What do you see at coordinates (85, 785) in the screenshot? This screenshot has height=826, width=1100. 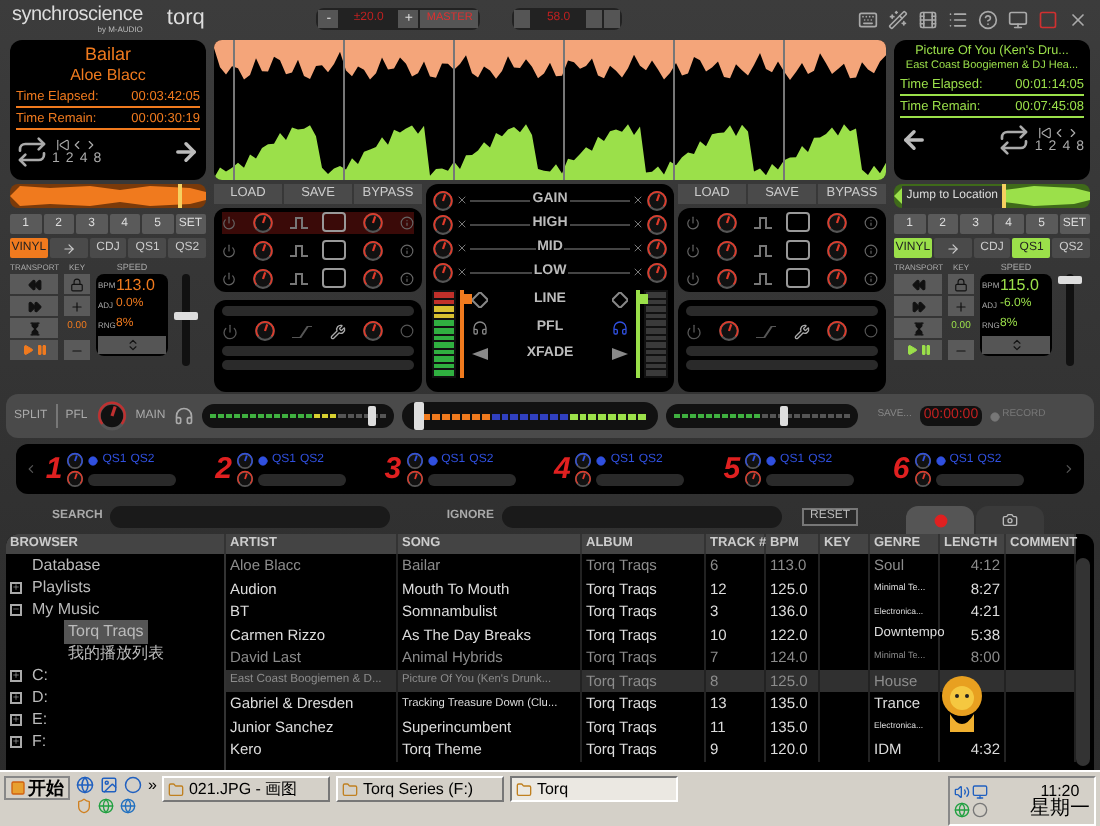 I see `browser-icon` at bounding box center [85, 785].